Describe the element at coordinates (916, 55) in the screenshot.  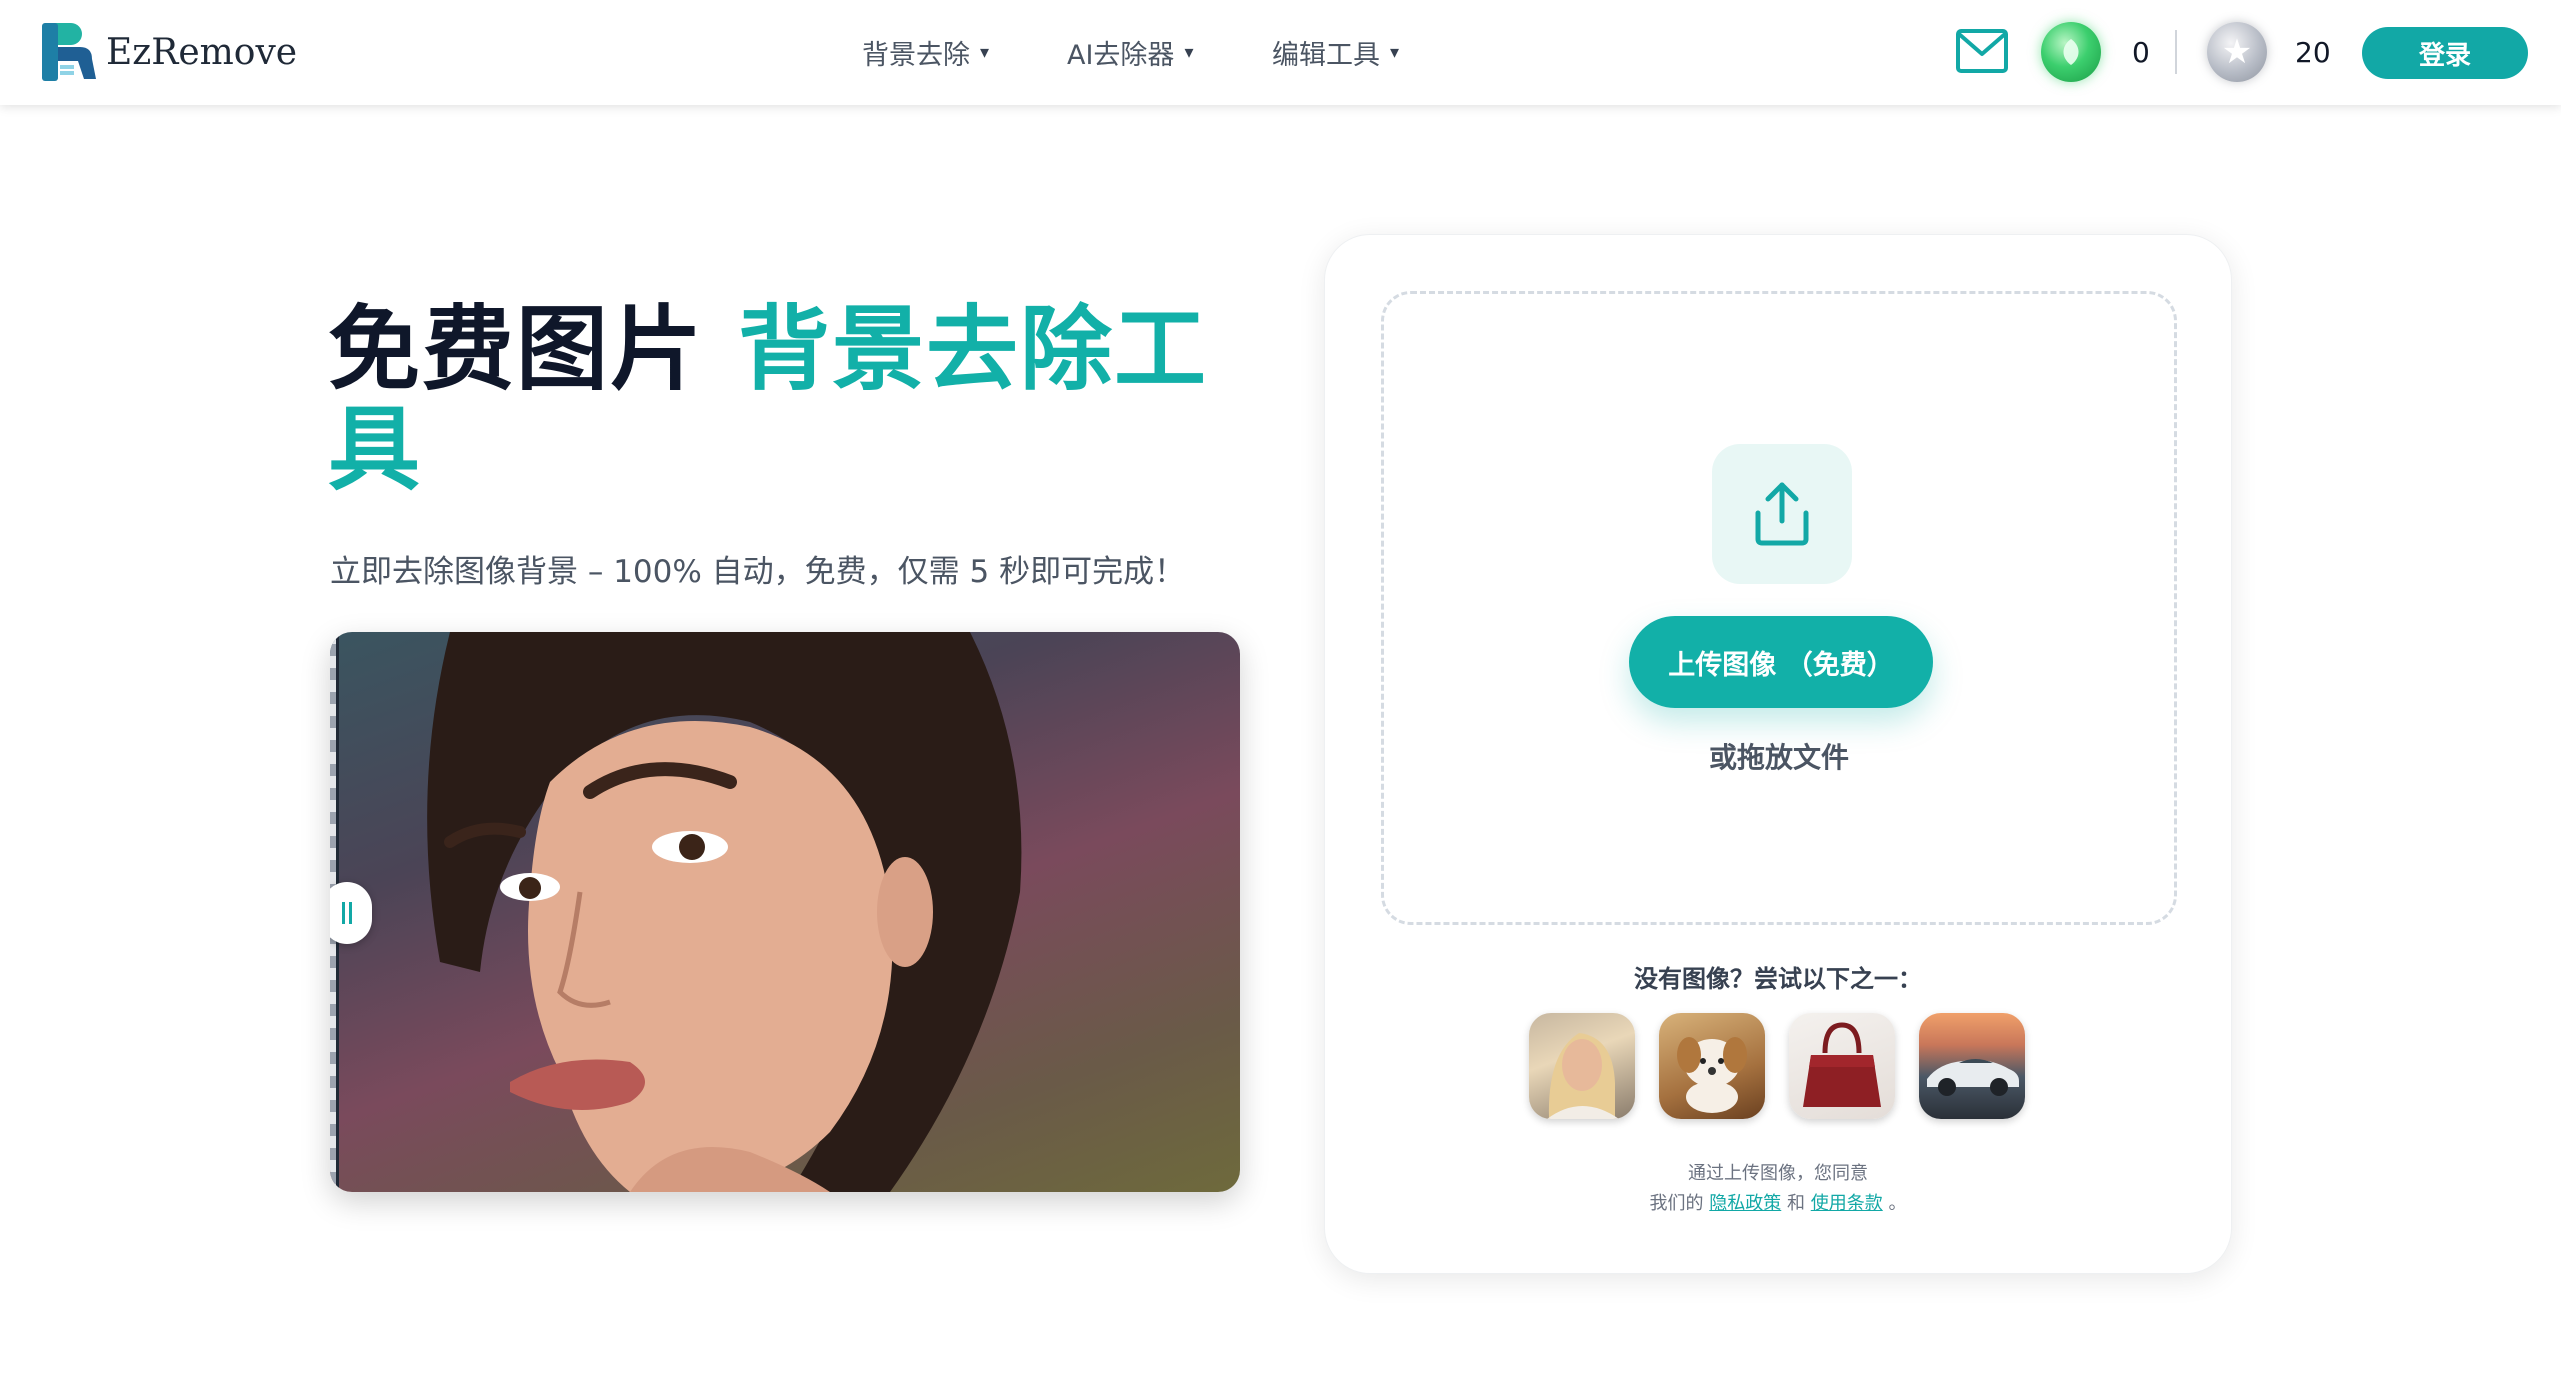
I see `nav-label: 背景去除` at that location.